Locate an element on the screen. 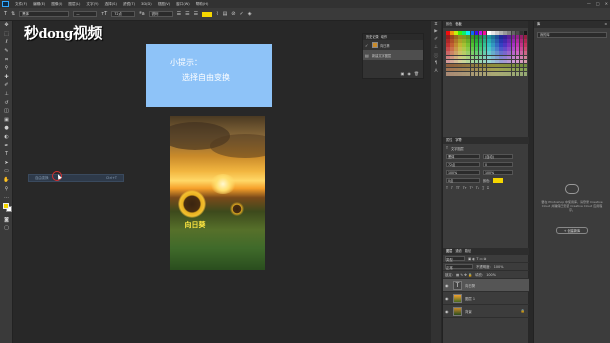 The image size is (610, 343). free-transform-menu-item: 自由变换 Ctrl+T is located at coordinates (76, 178).